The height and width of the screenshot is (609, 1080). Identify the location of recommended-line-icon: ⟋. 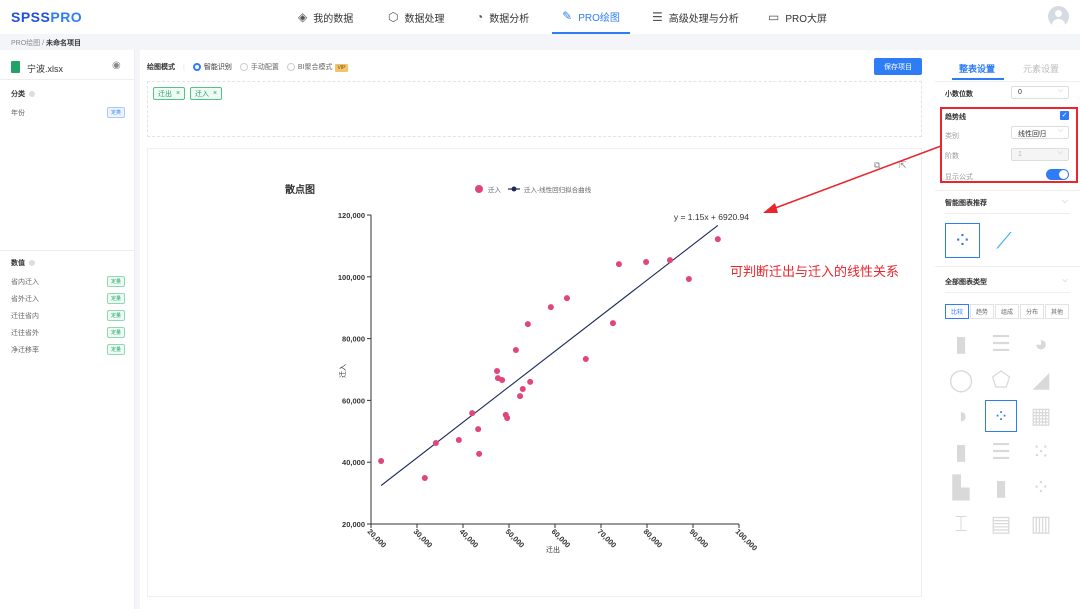
(1004, 241).